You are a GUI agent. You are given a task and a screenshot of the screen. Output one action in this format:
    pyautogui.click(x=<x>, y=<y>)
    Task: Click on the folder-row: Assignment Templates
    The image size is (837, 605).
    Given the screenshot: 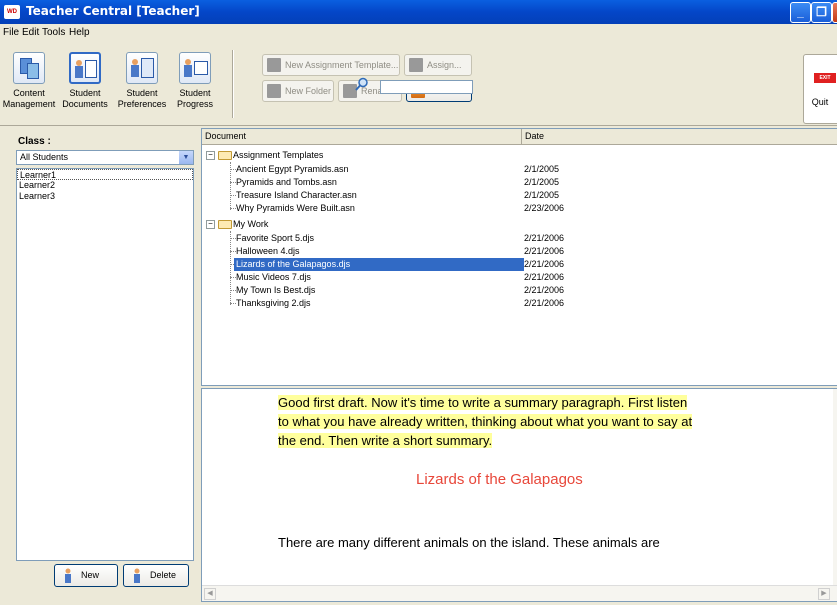 What is the action you would take?
    pyautogui.click(x=278, y=155)
    